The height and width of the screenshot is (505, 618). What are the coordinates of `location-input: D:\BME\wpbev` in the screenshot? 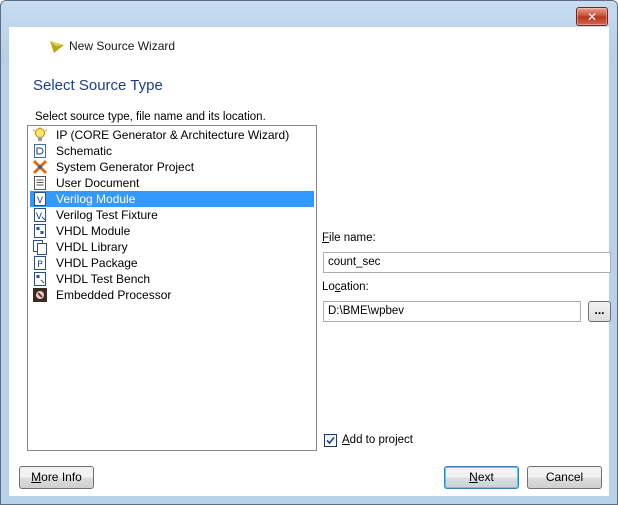 It's located at (452, 311).